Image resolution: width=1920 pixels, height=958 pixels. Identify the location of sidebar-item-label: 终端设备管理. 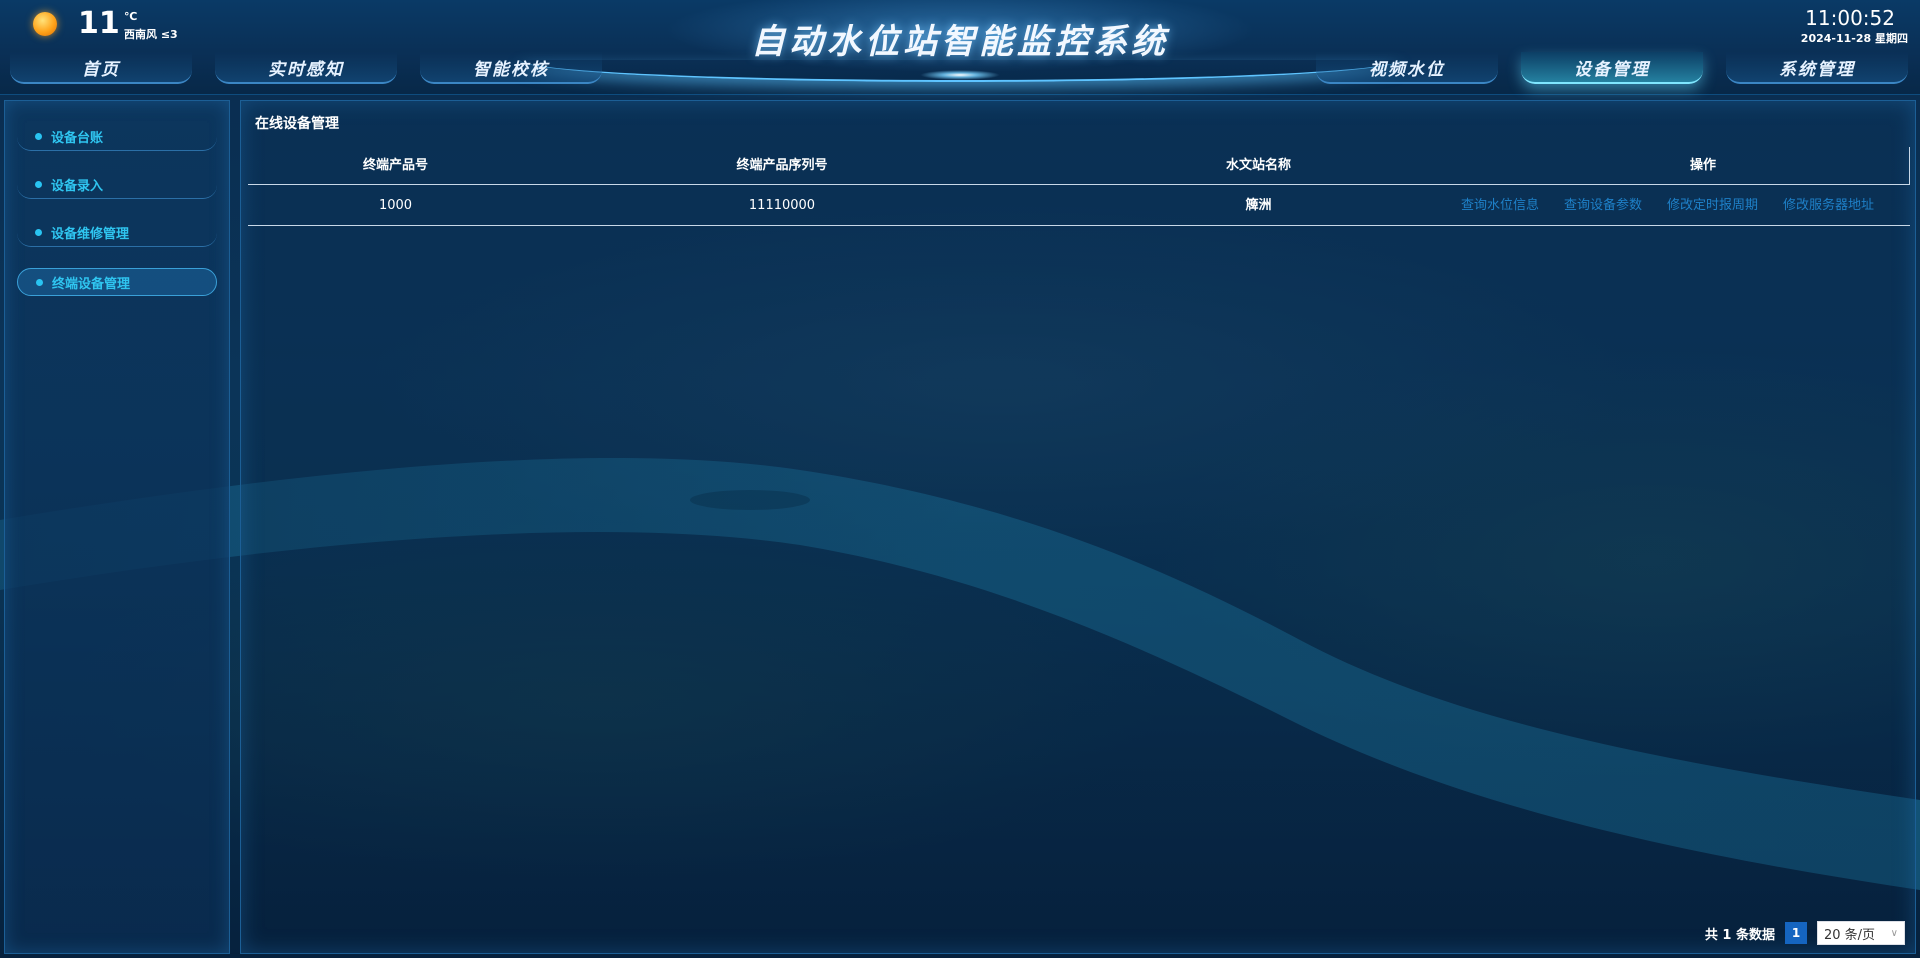
(91, 284).